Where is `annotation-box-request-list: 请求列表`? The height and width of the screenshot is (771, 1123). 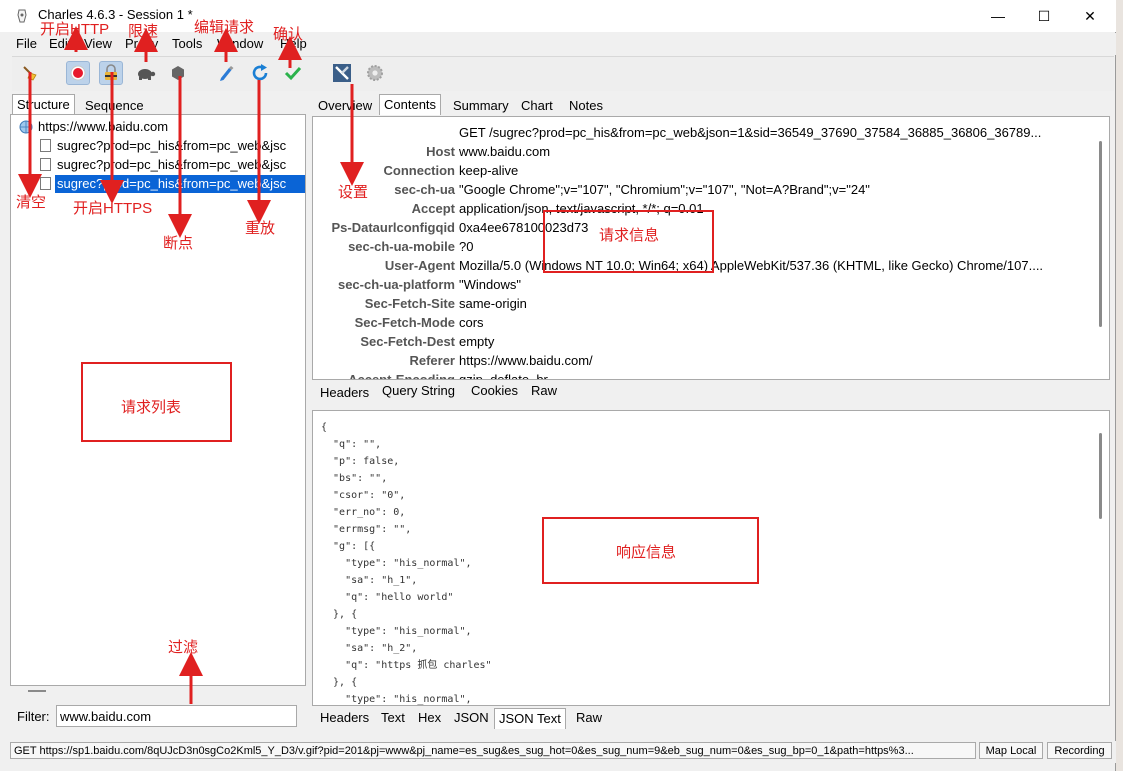
annotation-box-request-list: 请求列表 is located at coordinates (156, 402).